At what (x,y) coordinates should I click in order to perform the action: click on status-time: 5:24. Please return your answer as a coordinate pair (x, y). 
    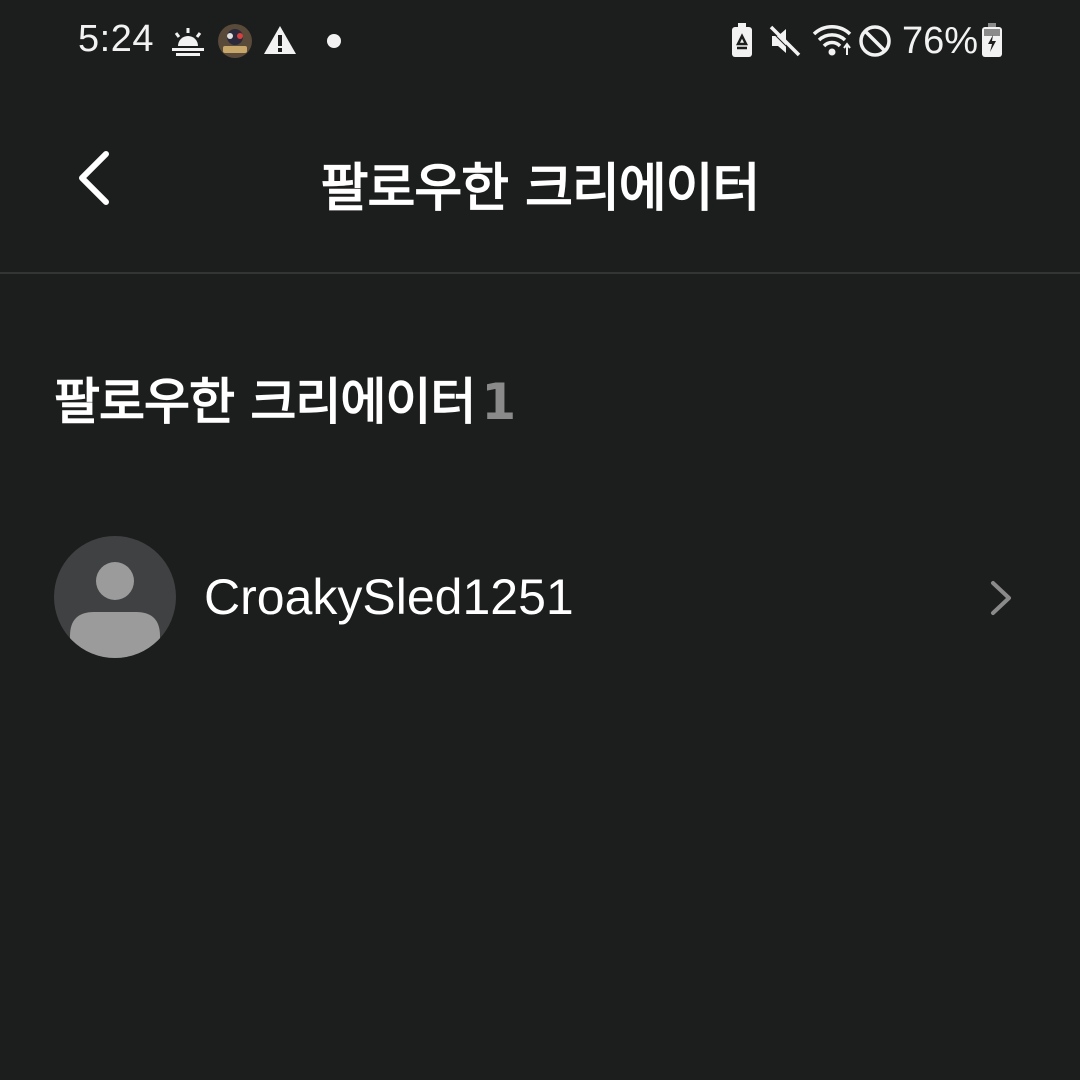
    Looking at the image, I should click on (116, 39).